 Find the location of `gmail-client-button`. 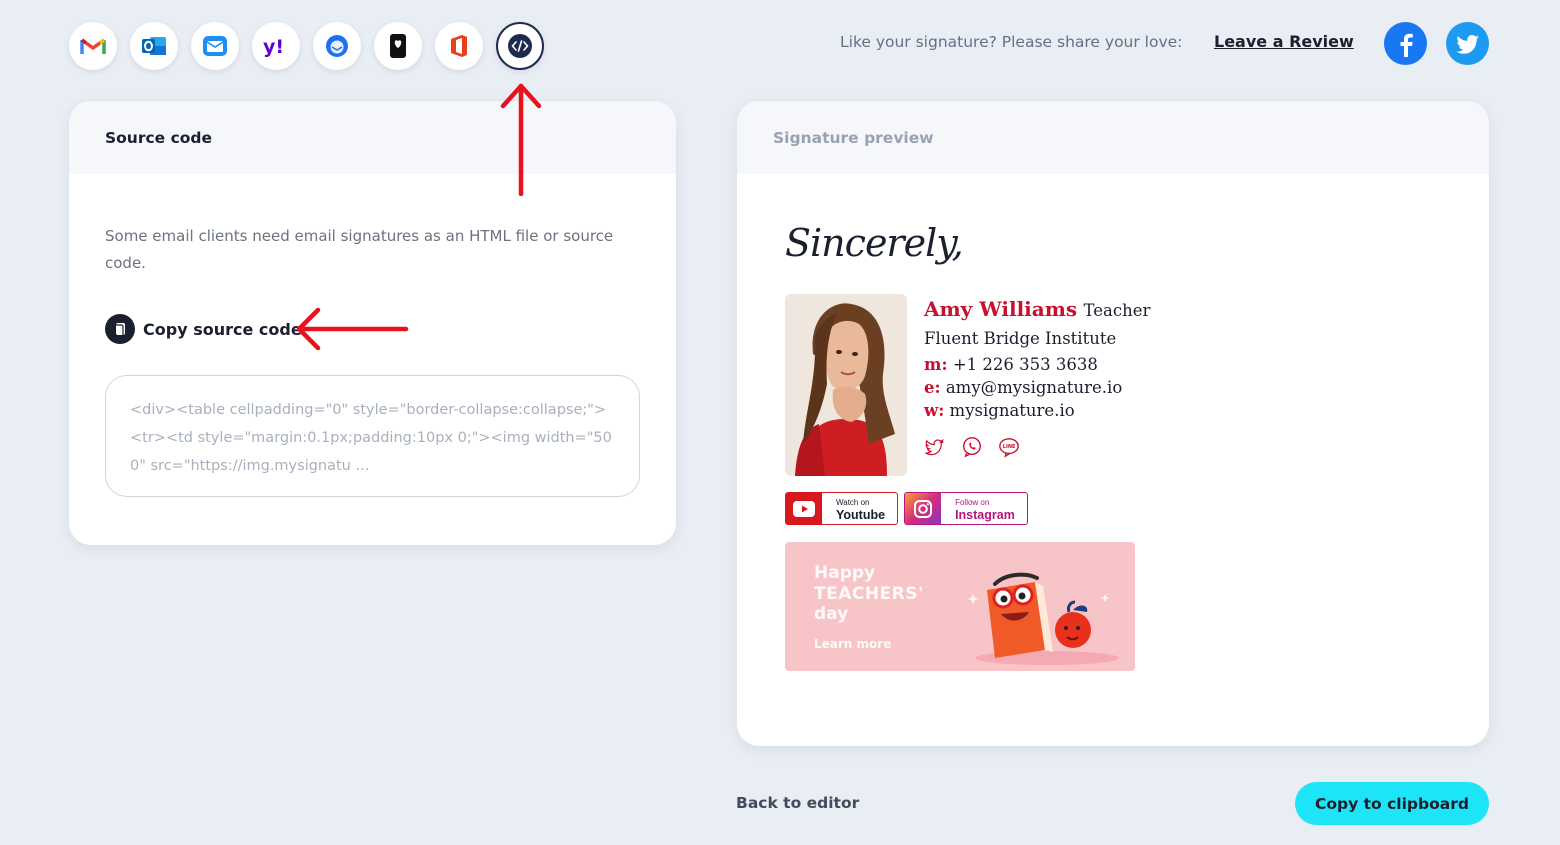

gmail-client-button is located at coordinates (93, 46).